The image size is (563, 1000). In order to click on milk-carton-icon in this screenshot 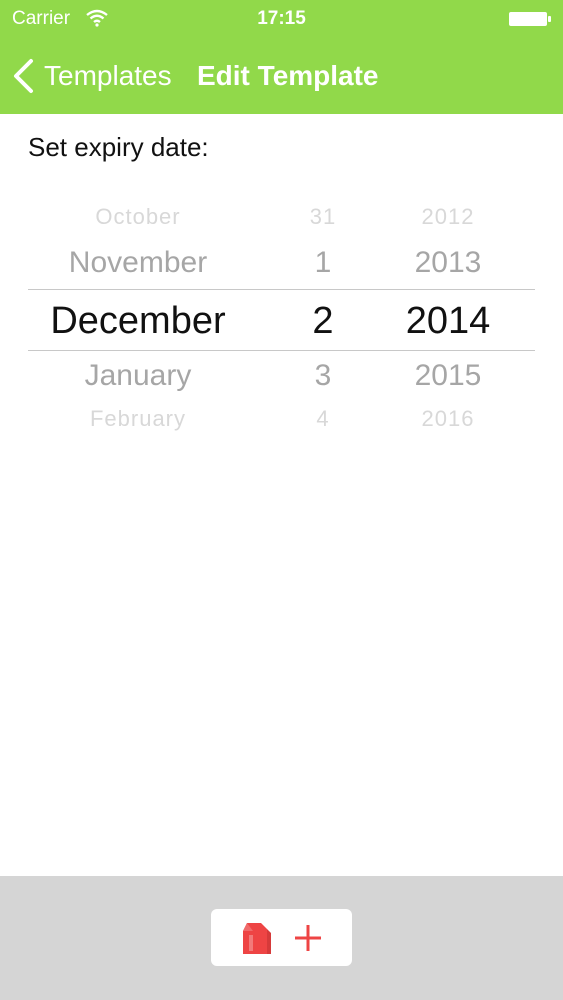, I will do `click(257, 938)`.